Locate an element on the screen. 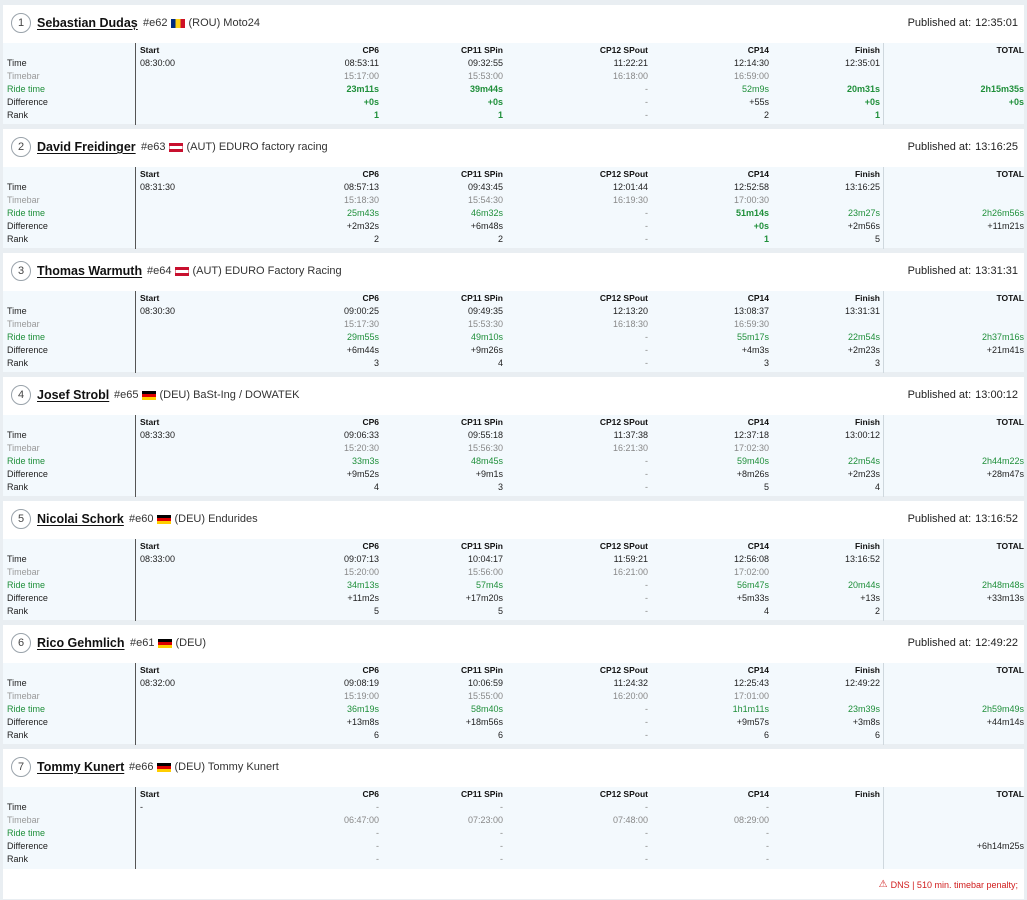 The image size is (1027, 900). ride-time-cell: 51m14s is located at coordinates (752, 213).